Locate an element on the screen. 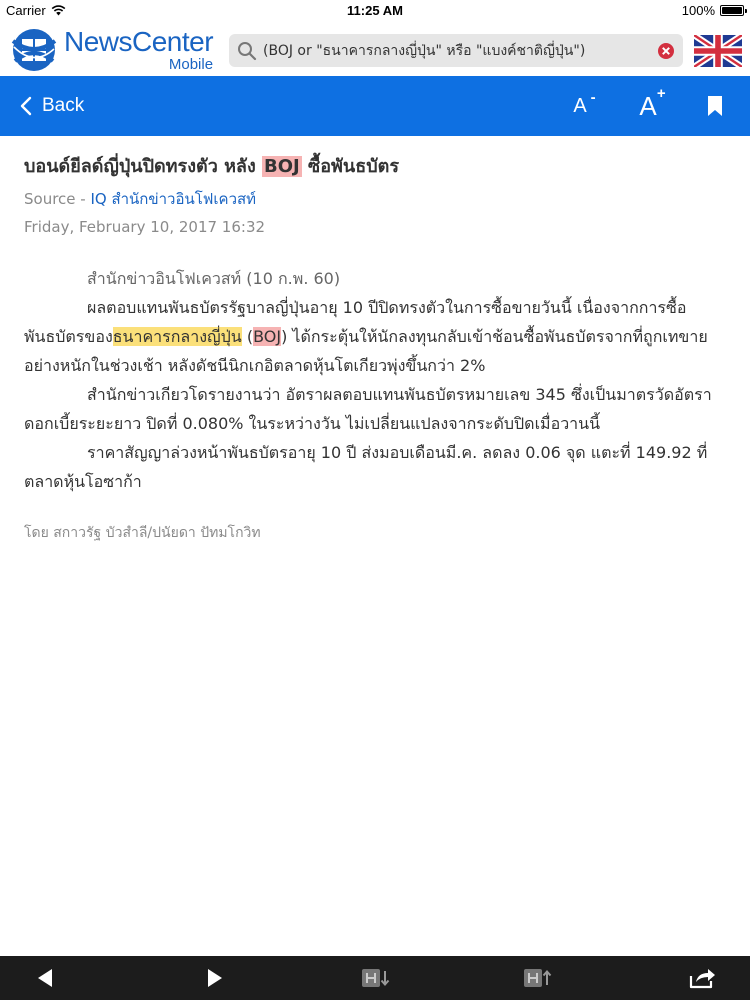 The image size is (750, 1000). search-icon is located at coordinates (247, 50).